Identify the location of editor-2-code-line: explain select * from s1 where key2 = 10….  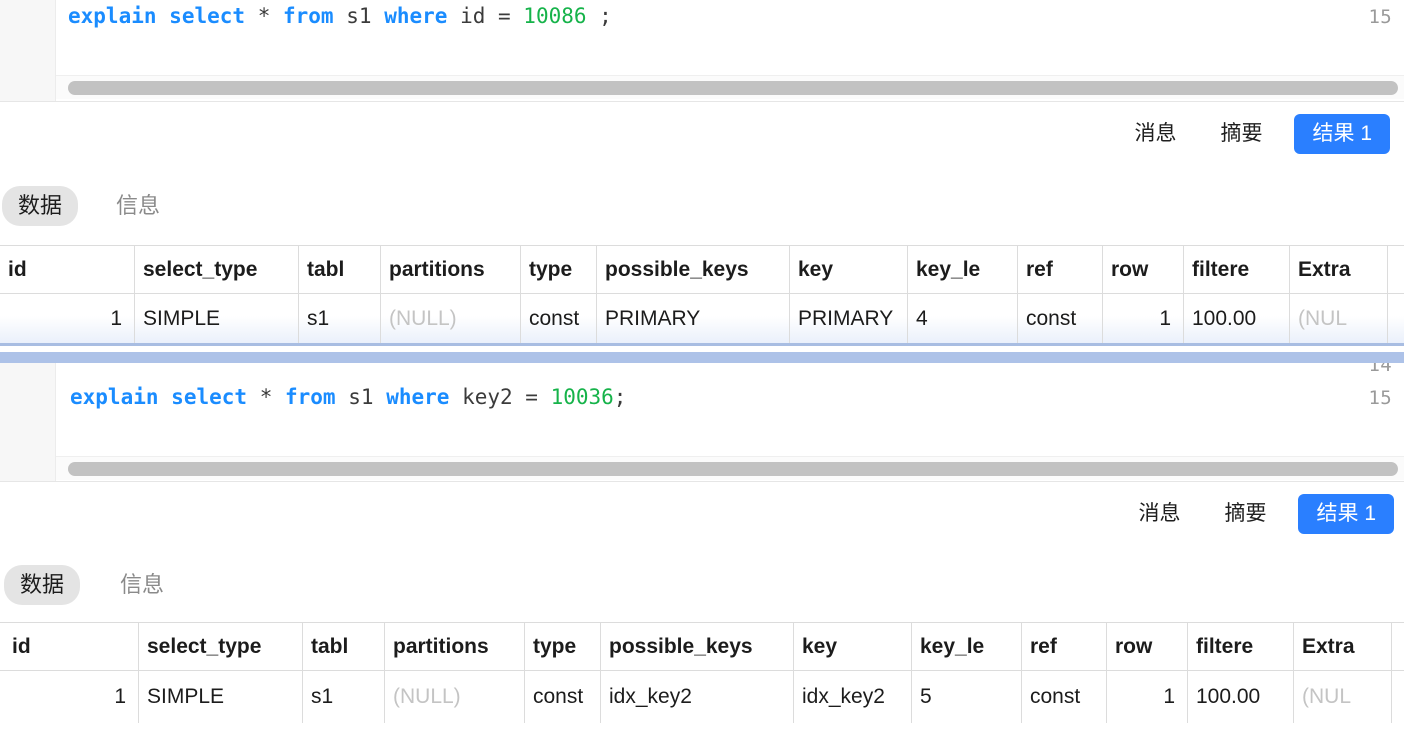
(348, 397).